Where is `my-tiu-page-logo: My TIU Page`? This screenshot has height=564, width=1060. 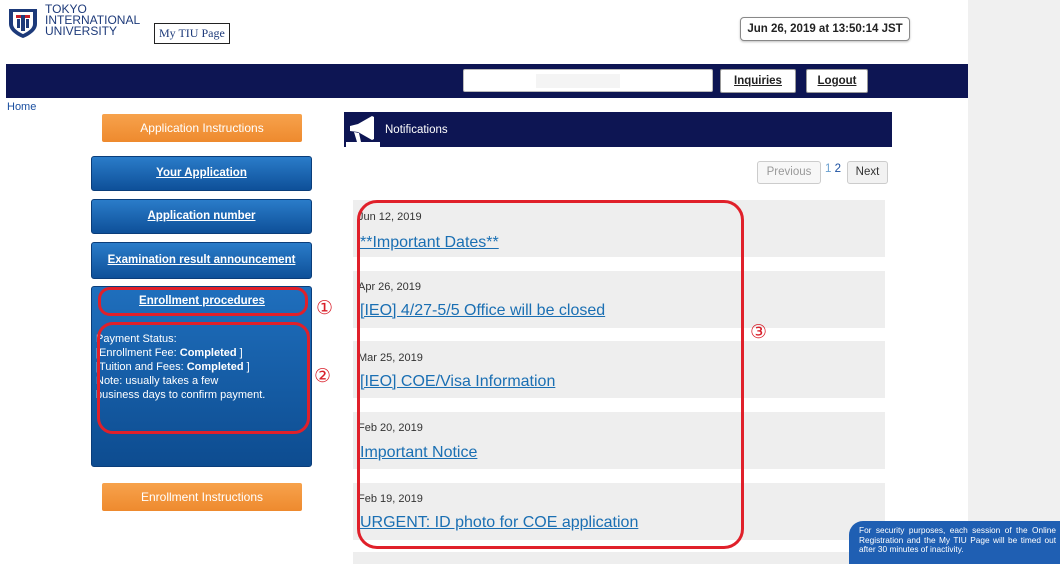 my-tiu-page-logo: My TIU Page is located at coordinates (192, 33).